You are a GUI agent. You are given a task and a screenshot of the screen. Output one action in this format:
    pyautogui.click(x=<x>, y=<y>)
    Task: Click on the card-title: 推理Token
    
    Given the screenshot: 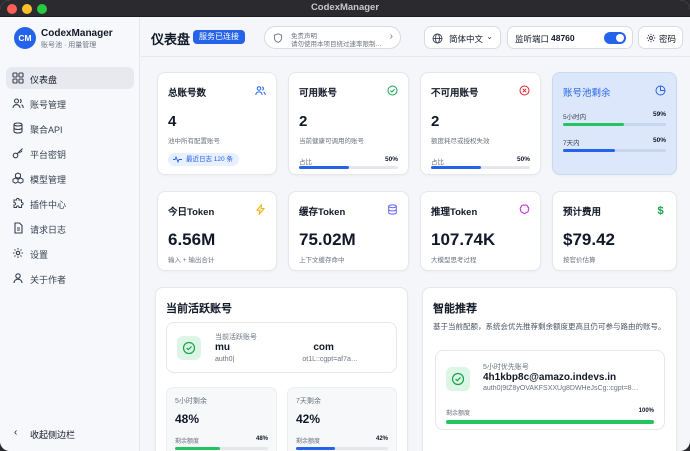 What is the action you would take?
    pyautogui.click(x=454, y=212)
    